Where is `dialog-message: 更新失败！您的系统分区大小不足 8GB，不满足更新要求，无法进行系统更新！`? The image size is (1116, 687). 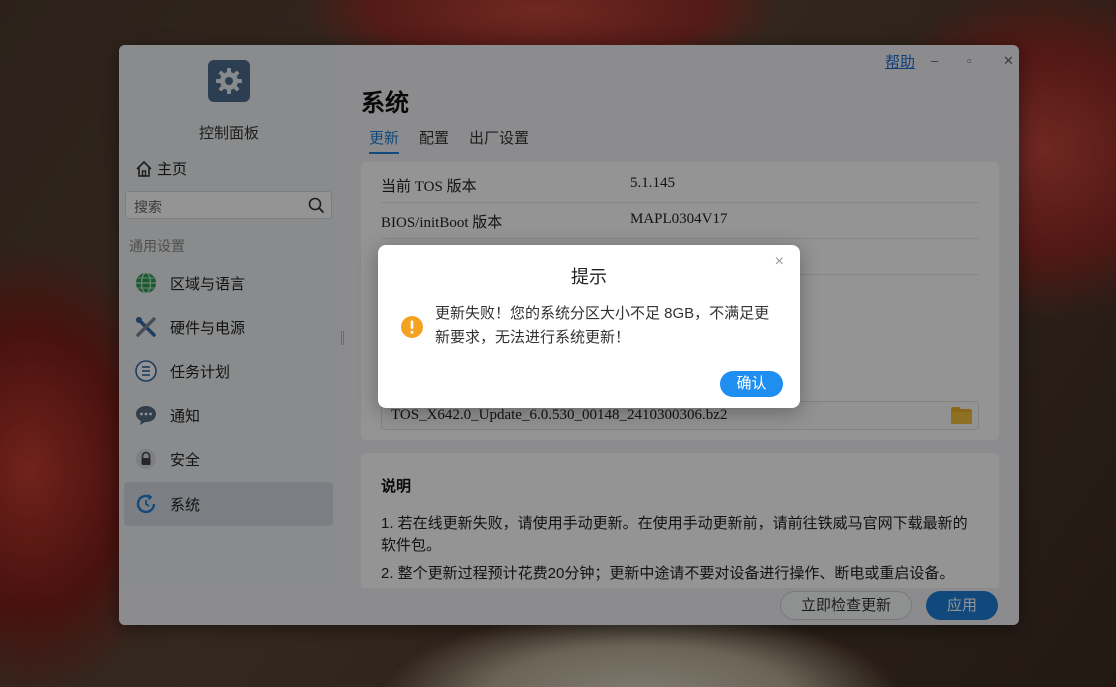 dialog-message: 更新失败！您的系统分区大小不足 8GB，不满足更新要求，无法进行系统更新！ is located at coordinates (602, 325).